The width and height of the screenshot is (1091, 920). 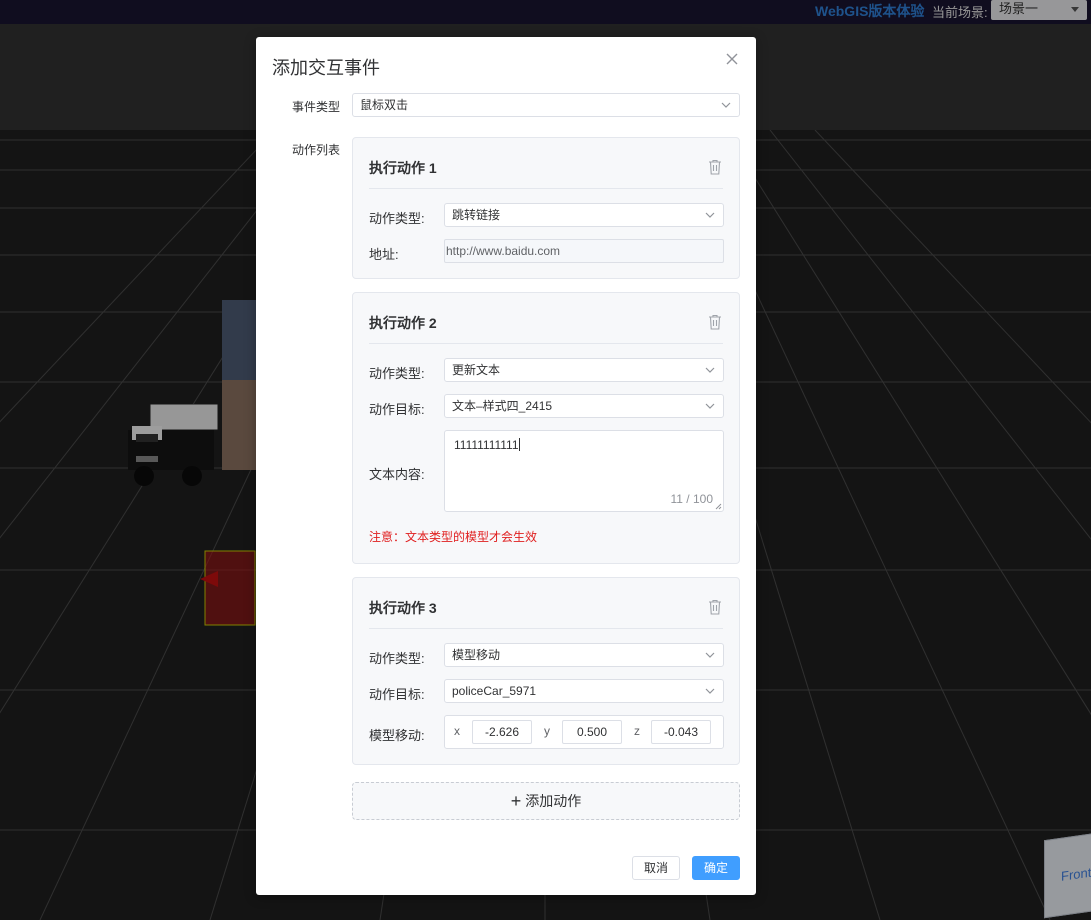 What do you see at coordinates (691, 499) in the screenshot?
I see `char-count: 11 / 100` at bounding box center [691, 499].